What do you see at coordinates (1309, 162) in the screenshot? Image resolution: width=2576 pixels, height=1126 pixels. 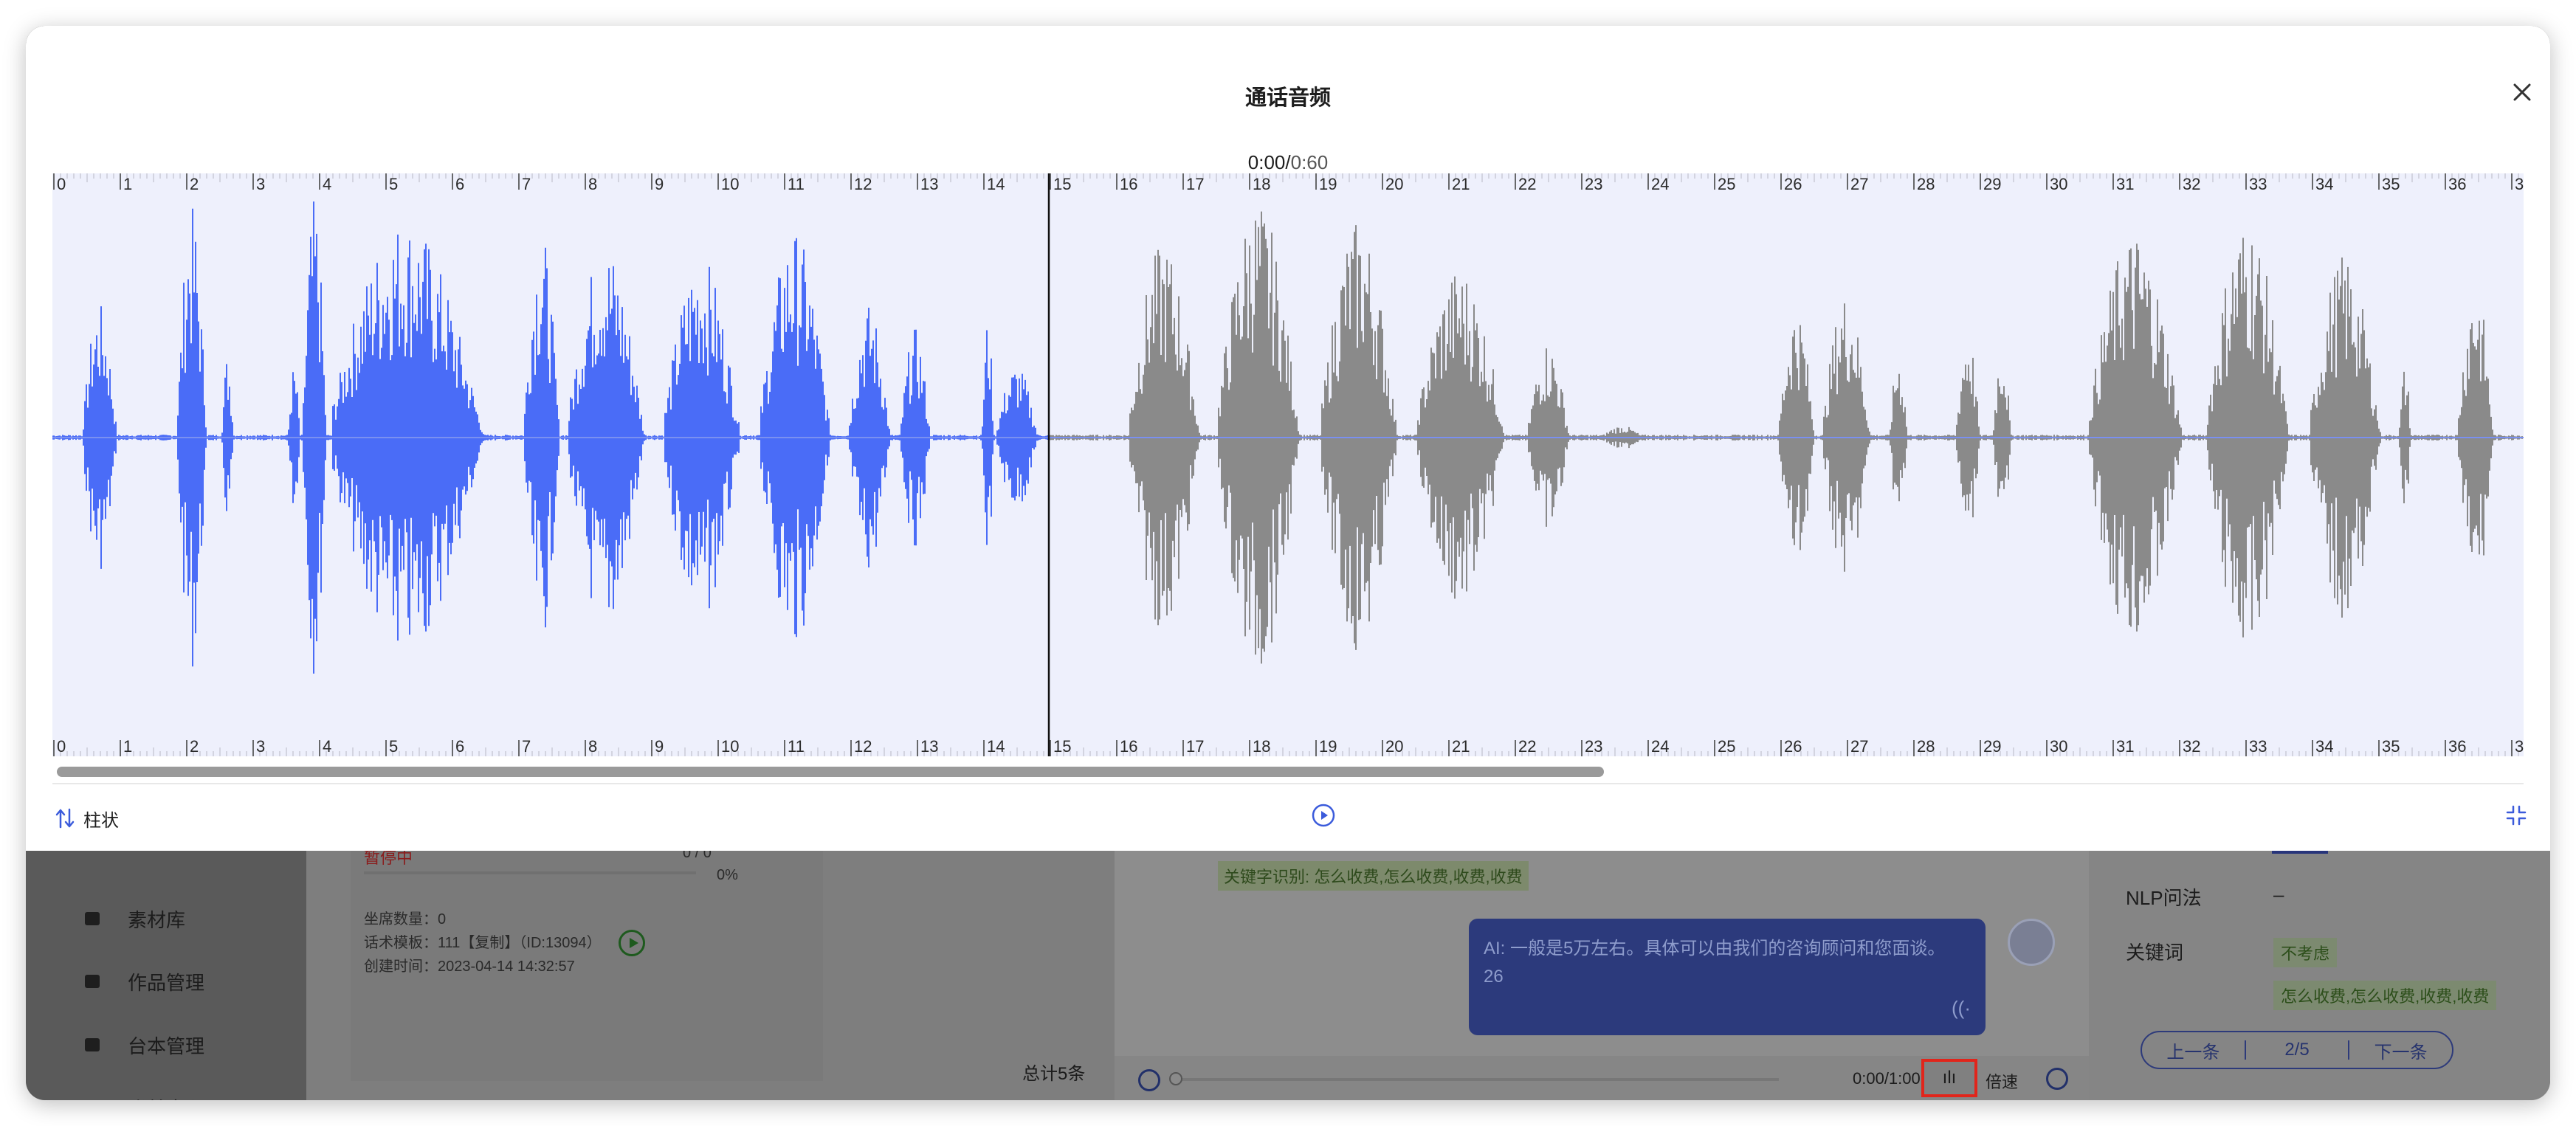 I see `total-duration: 0:60` at bounding box center [1309, 162].